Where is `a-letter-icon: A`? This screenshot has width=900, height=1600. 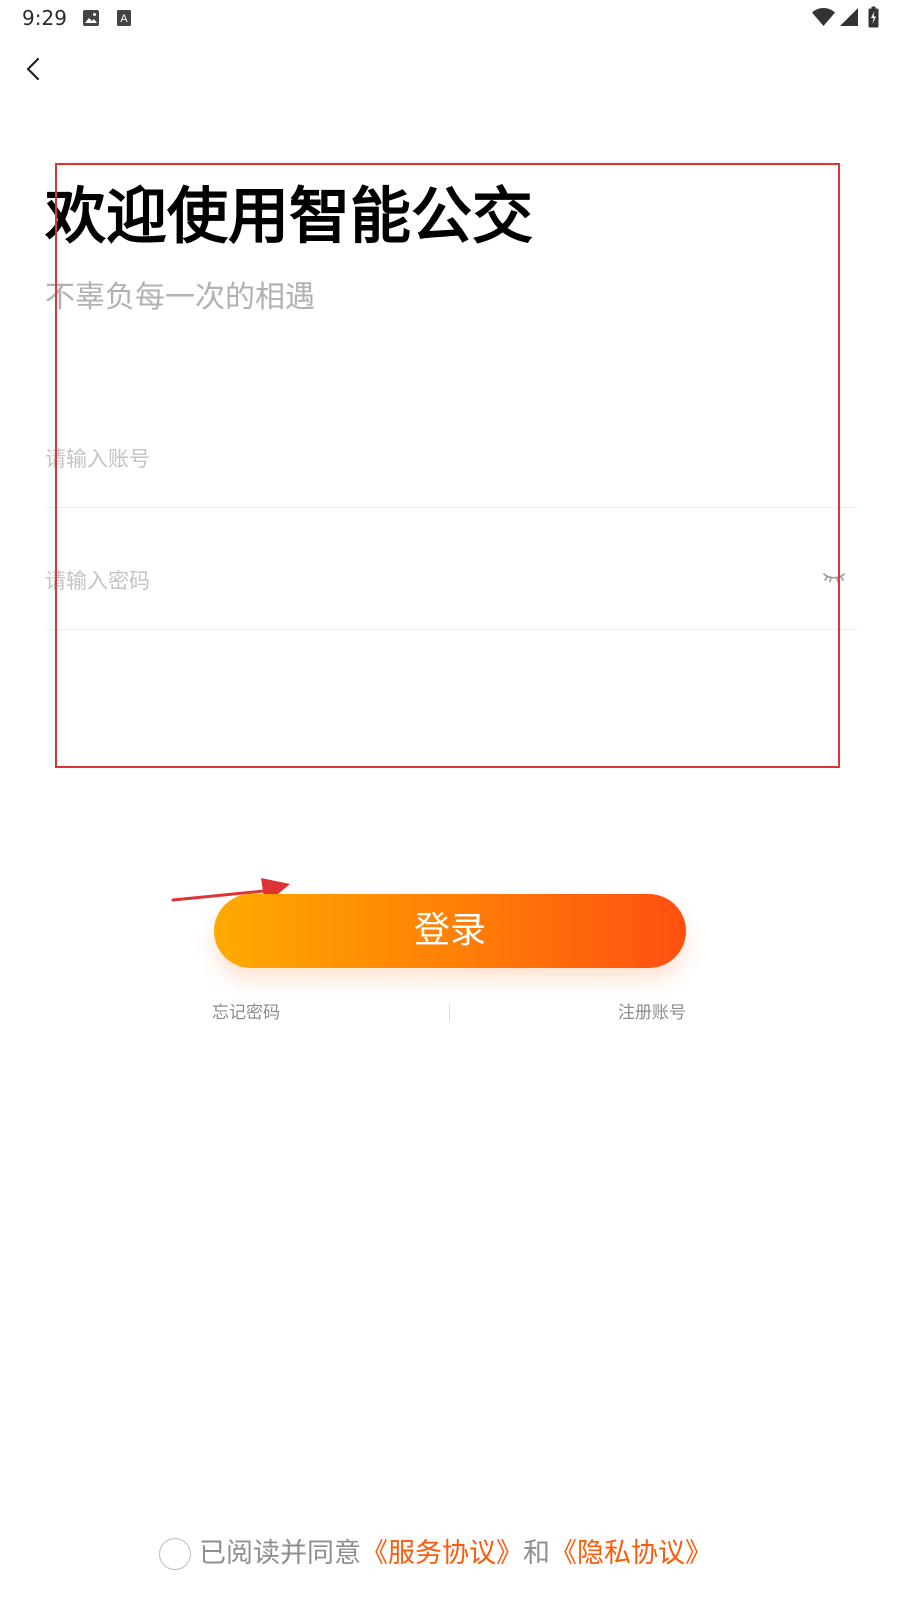 a-letter-icon: A is located at coordinates (124, 18).